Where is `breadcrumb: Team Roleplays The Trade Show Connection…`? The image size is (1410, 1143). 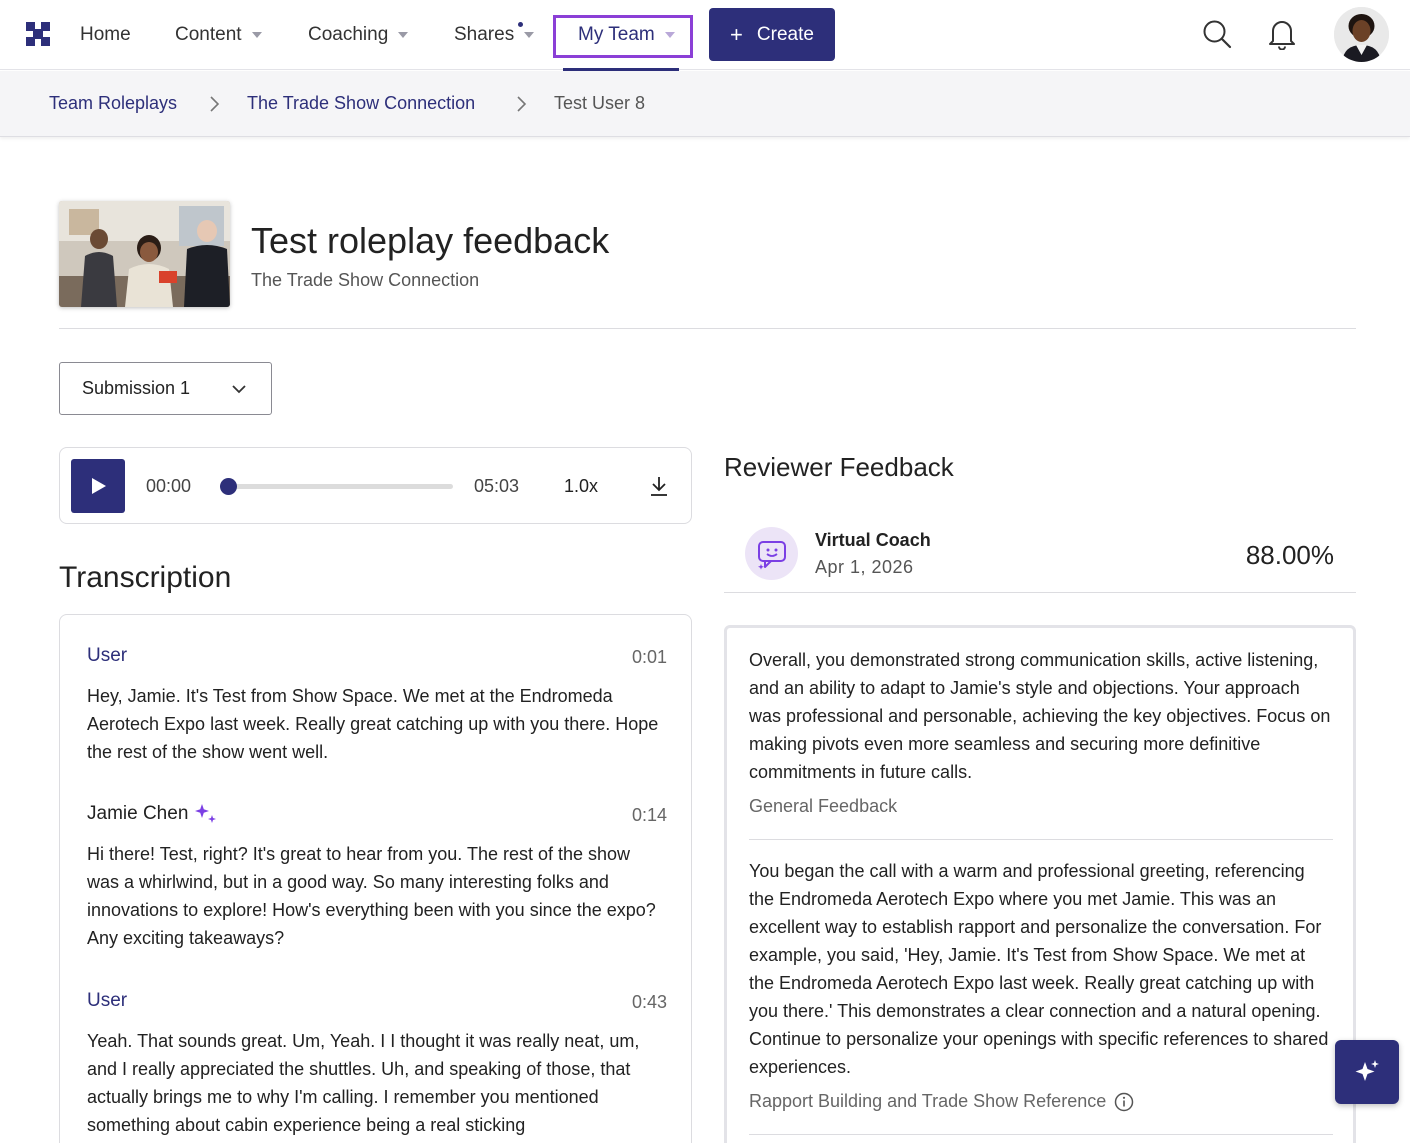 breadcrumb: Team Roleplays The Trade Show Connection… is located at coordinates (705, 104).